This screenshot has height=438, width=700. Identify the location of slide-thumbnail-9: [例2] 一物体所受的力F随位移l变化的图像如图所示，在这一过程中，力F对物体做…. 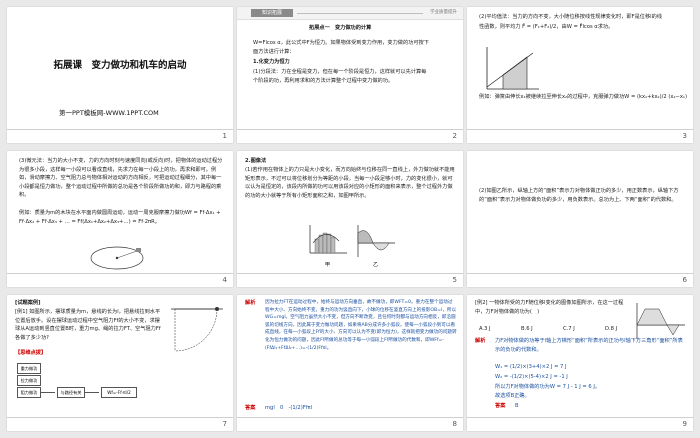
(580, 363).